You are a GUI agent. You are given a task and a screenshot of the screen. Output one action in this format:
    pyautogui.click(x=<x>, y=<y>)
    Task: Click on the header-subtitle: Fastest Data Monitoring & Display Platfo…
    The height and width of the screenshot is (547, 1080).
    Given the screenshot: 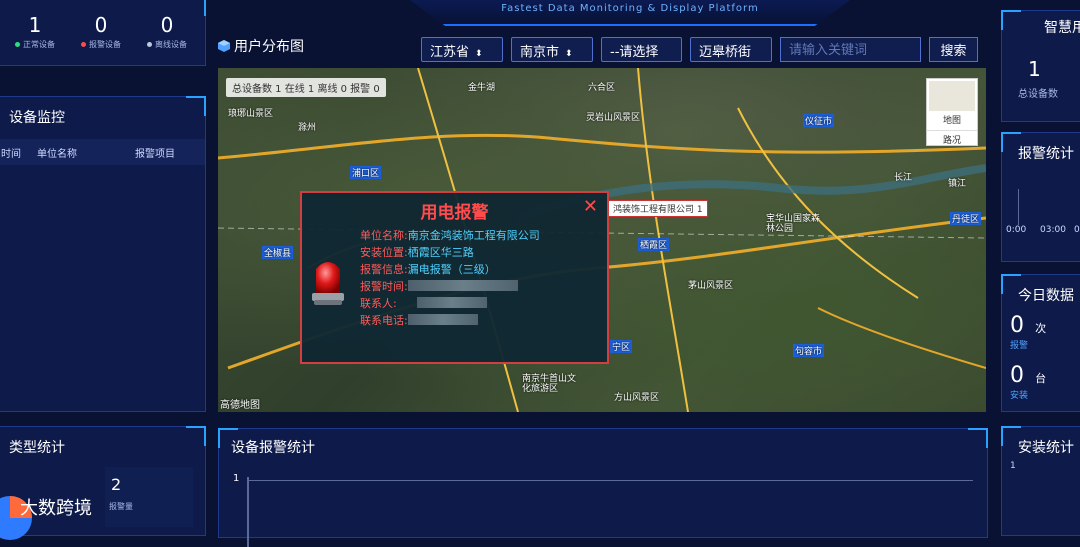 What is the action you would take?
    pyautogui.click(x=630, y=8)
    